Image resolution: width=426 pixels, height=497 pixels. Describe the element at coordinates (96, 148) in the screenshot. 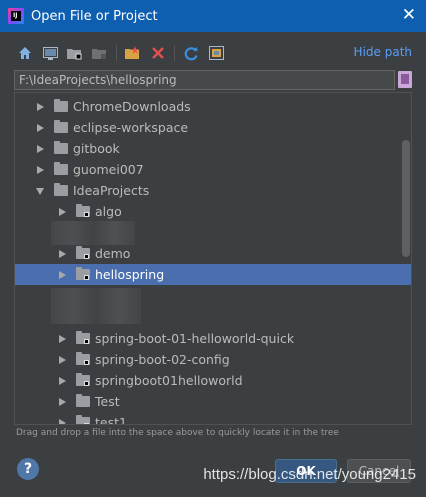

I see `tree-item-label: gitbook` at that location.